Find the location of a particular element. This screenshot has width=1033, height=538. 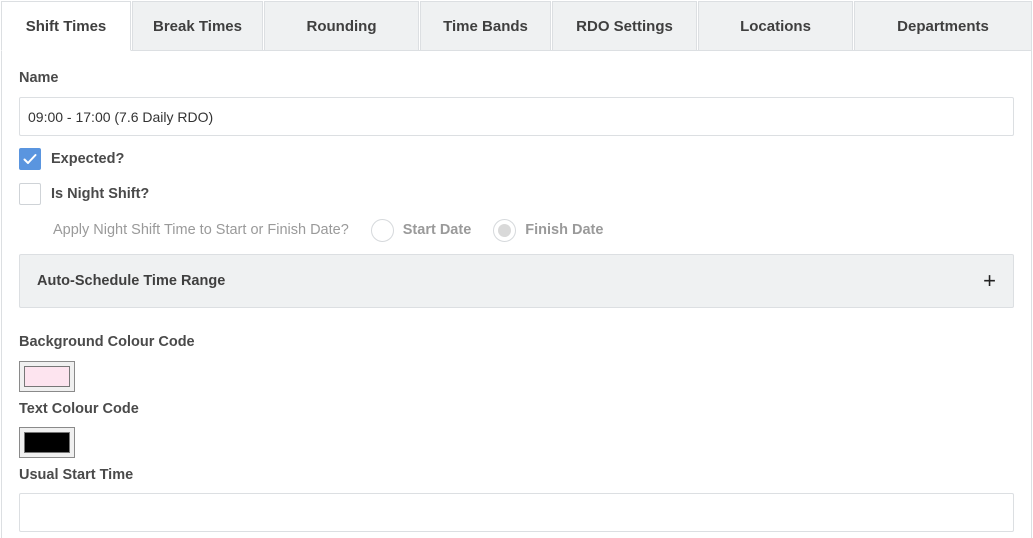

usual-start-label: Usual Start Time is located at coordinates (76, 475).